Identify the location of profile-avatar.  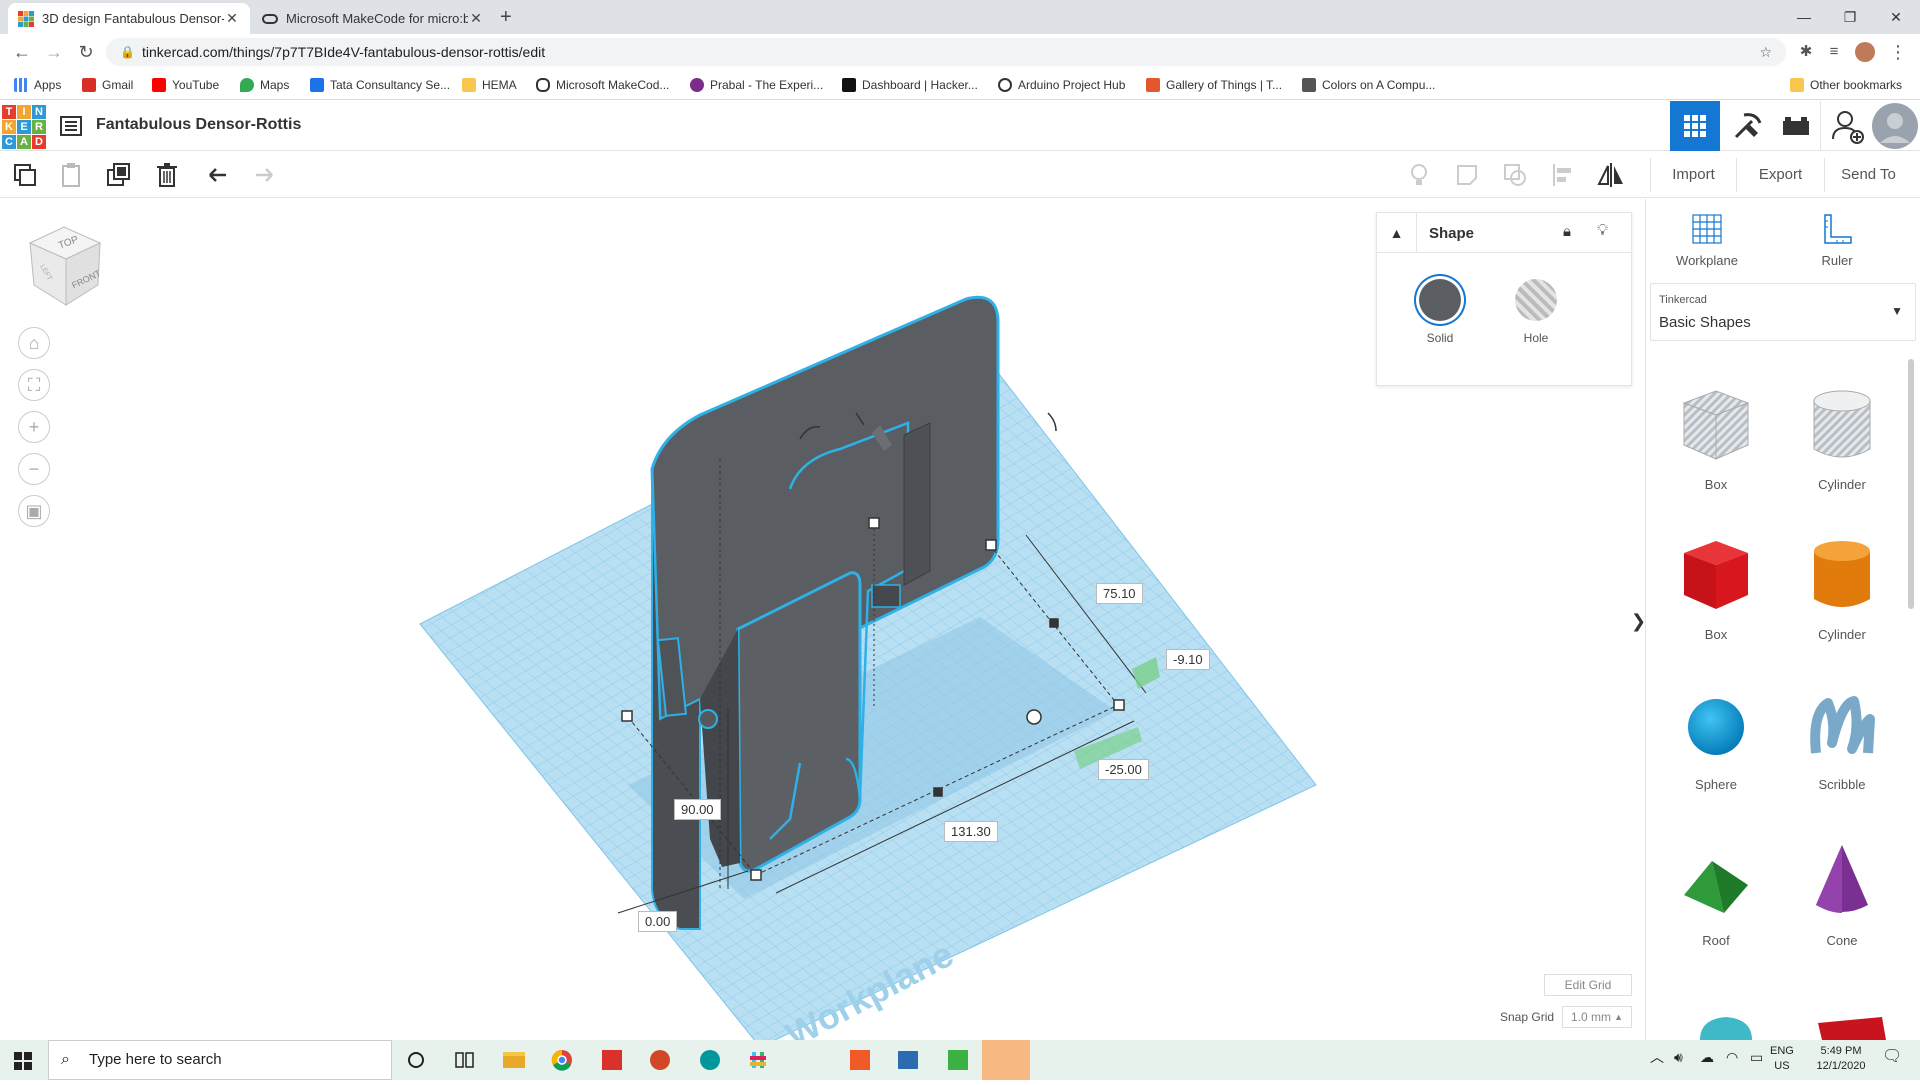
(1865, 52).